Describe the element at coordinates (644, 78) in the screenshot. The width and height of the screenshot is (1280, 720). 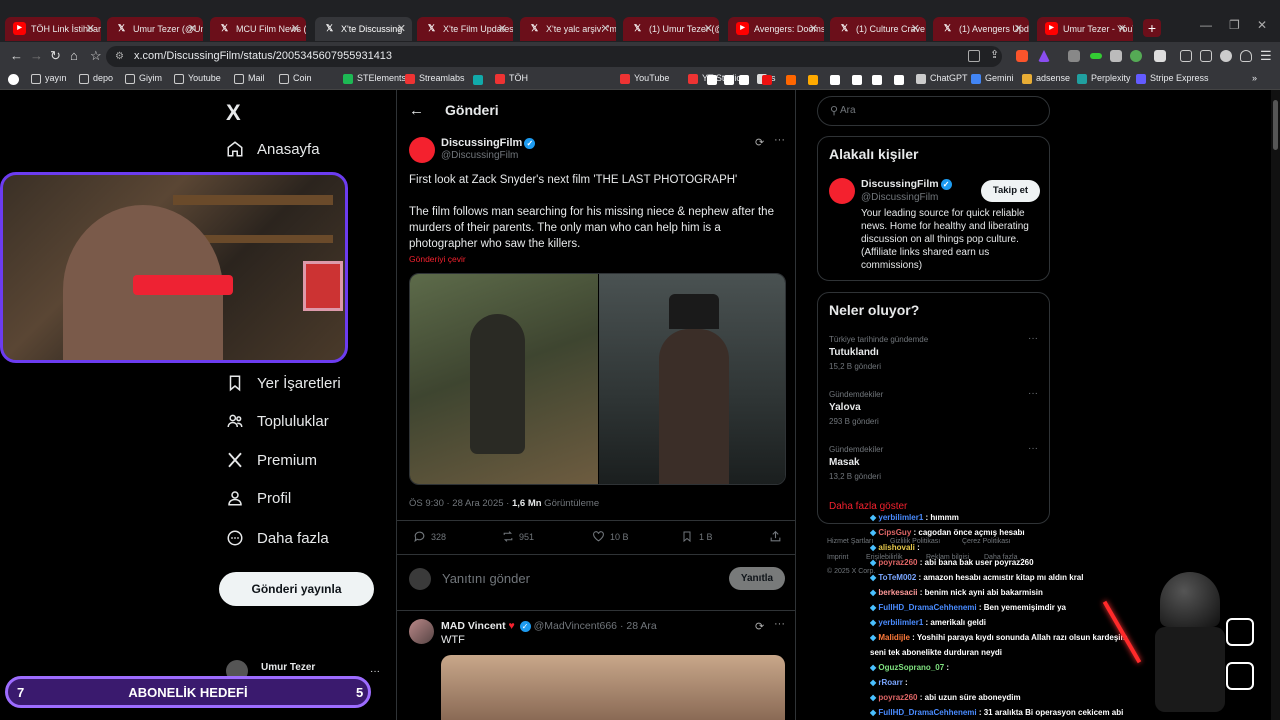
I see `bookmark-item: YouTube` at that location.